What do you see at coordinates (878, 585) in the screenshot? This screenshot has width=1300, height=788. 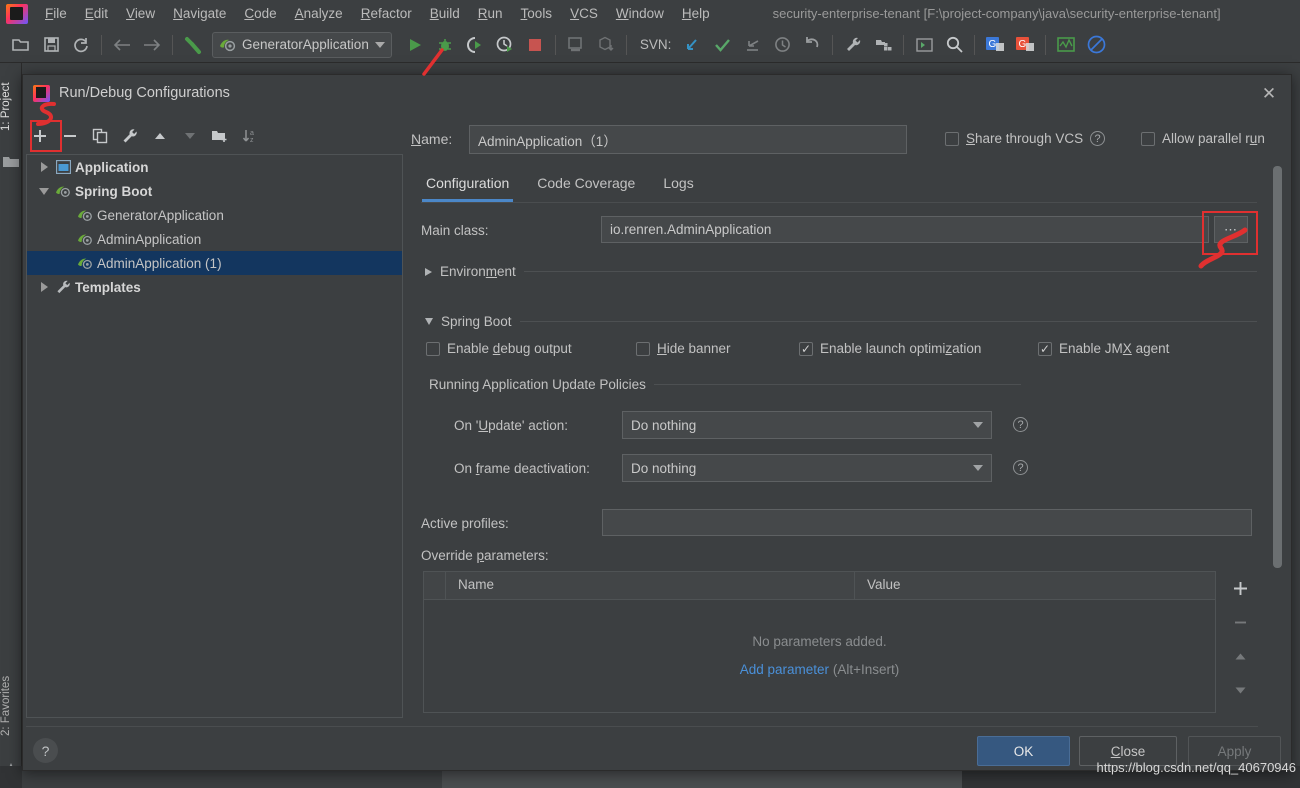 I see `column-header-value: Value` at bounding box center [878, 585].